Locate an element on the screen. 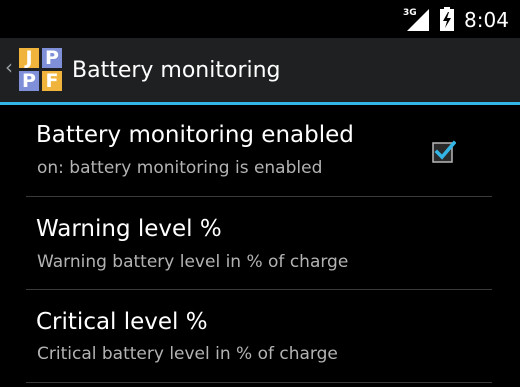 This screenshot has width=520, height=387. app-logo-icon: J P P F is located at coordinates (42, 71).